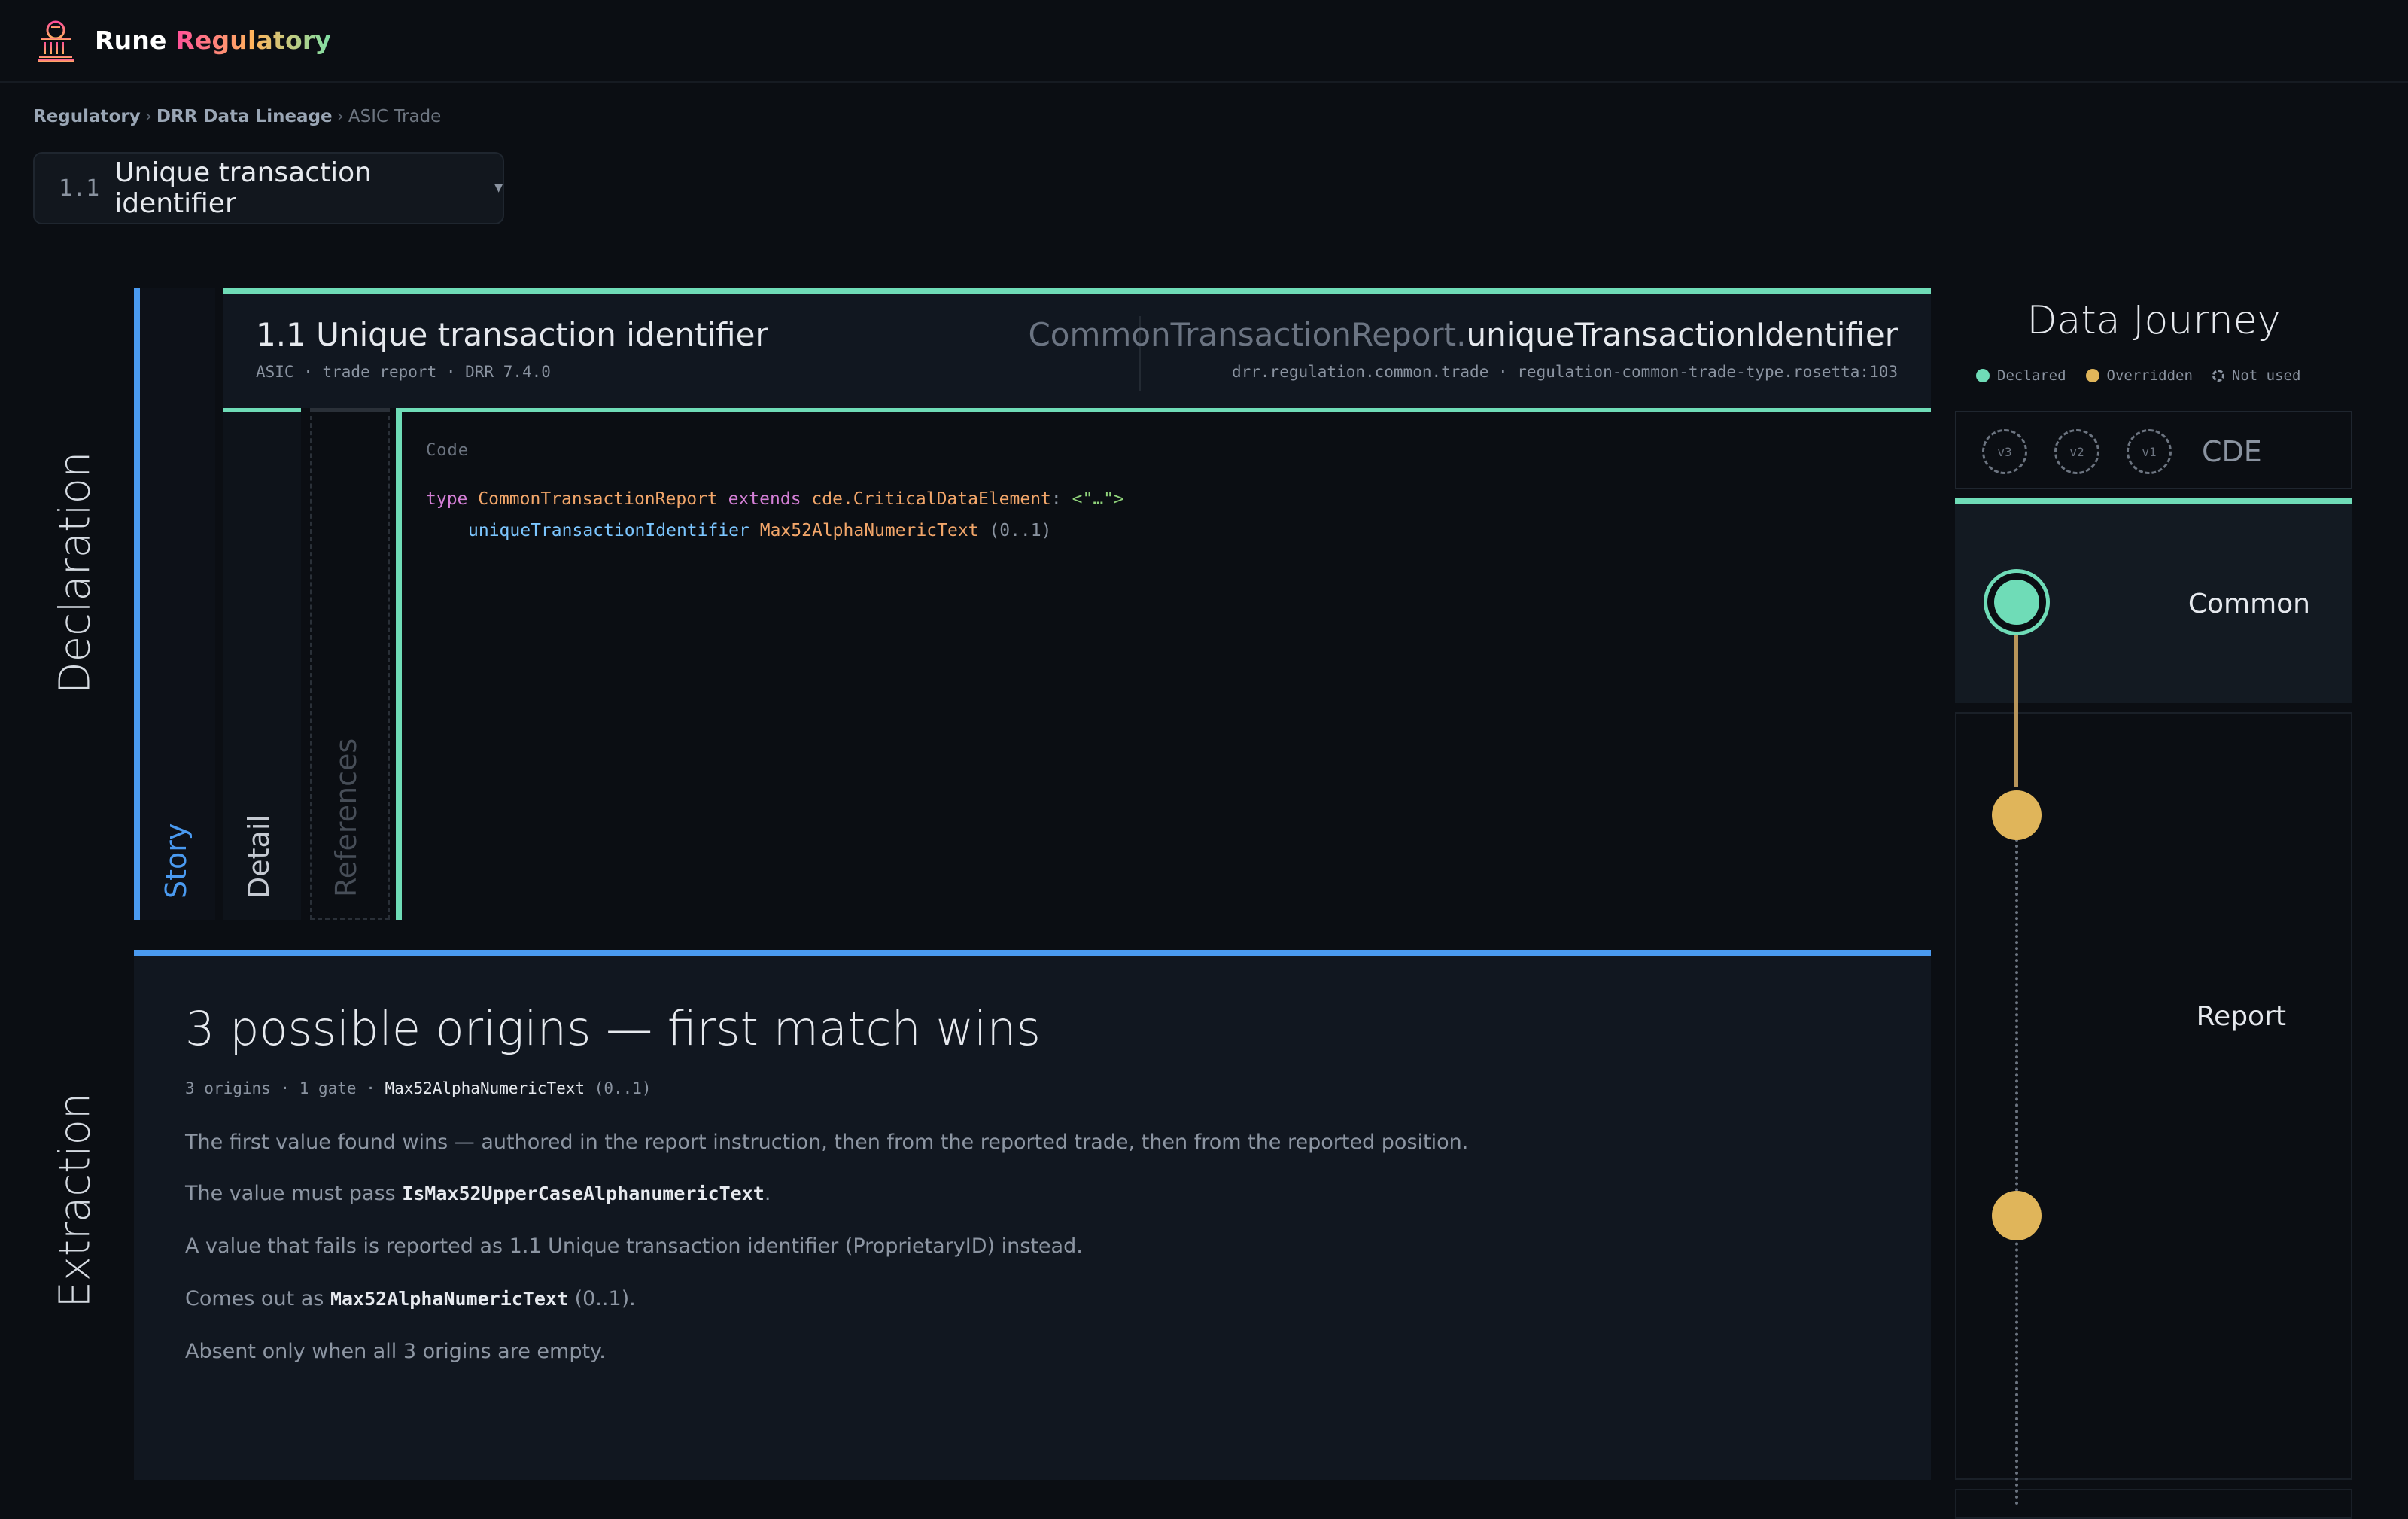 This screenshot has width=2408, height=1519. Describe the element at coordinates (498, 188) in the screenshot. I see `chevron-down-icon: ▼` at that location.